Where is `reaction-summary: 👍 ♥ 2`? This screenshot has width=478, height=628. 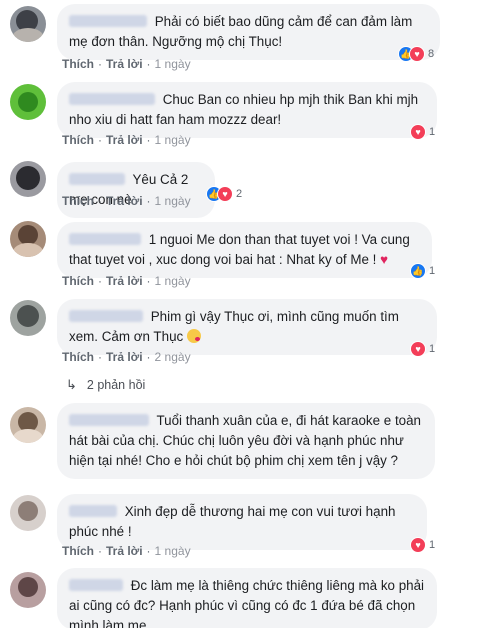
reaction-summary: 👍 ♥ 2 is located at coordinates (224, 194).